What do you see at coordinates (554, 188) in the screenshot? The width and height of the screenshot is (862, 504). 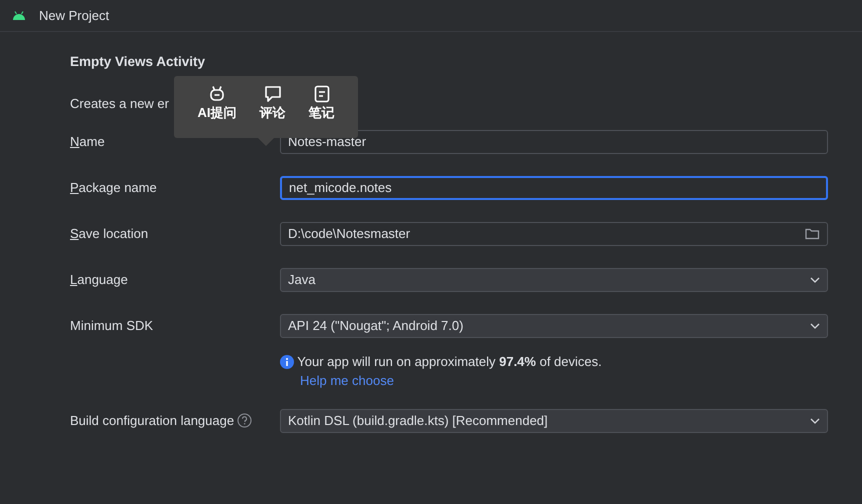 I see `text-field: net_micode.notes` at bounding box center [554, 188].